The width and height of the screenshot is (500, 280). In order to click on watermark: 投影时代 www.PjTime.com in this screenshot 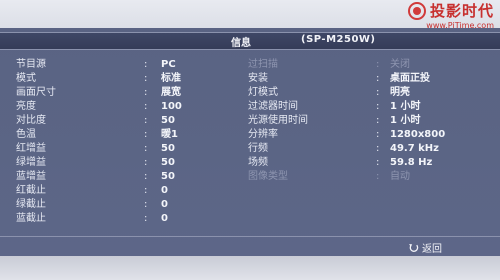, I will do `click(450, 15)`.